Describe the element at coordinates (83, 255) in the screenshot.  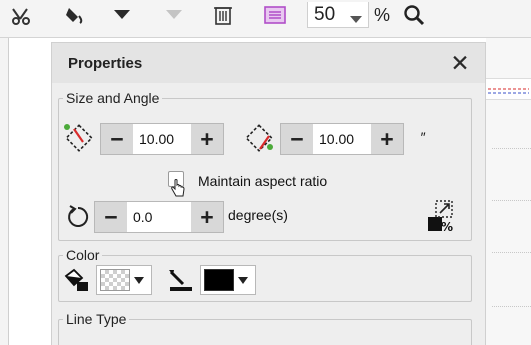
I see `color-legend: Color` at that location.